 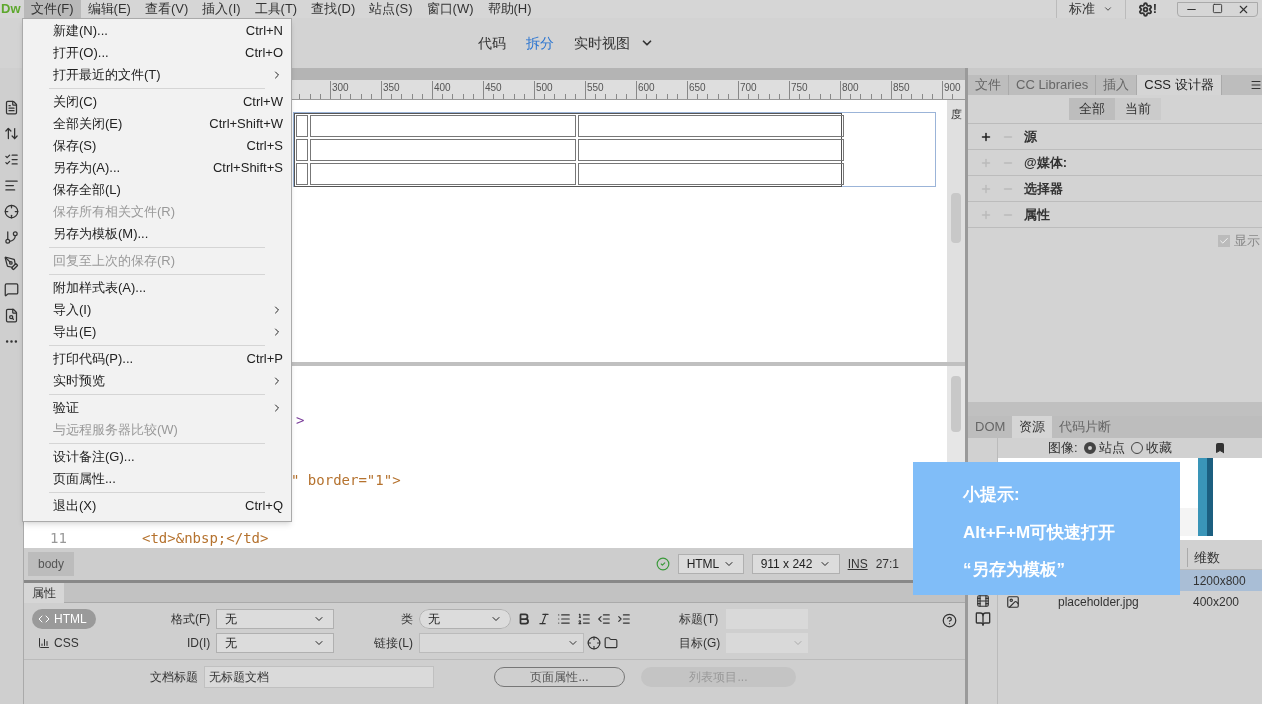 I want to click on menu-item: 帮助(H), so click(x=509, y=9).